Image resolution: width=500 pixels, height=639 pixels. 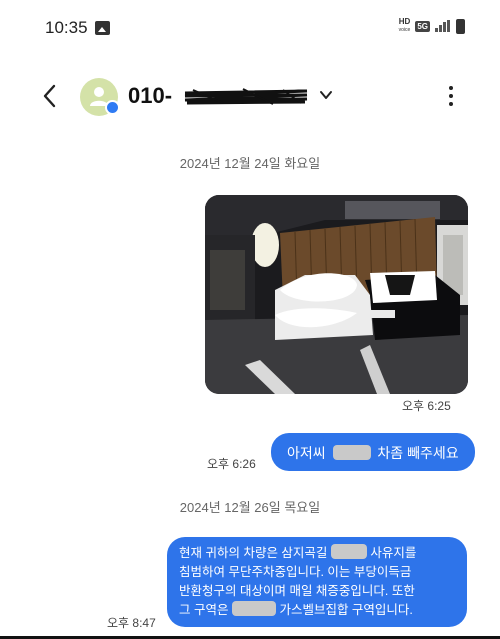 I want to click on message-text: 아저씨, so click(x=306, y=453).